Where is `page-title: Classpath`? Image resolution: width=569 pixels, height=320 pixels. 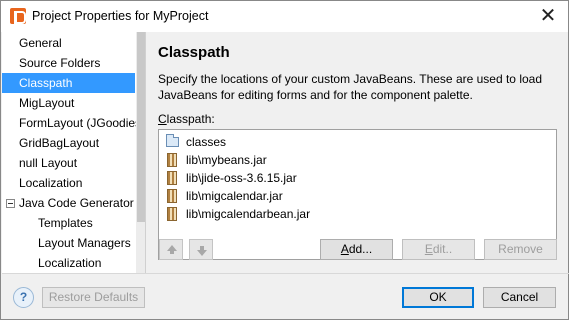 page-title: Classpath is located at coordinates (194, 52).